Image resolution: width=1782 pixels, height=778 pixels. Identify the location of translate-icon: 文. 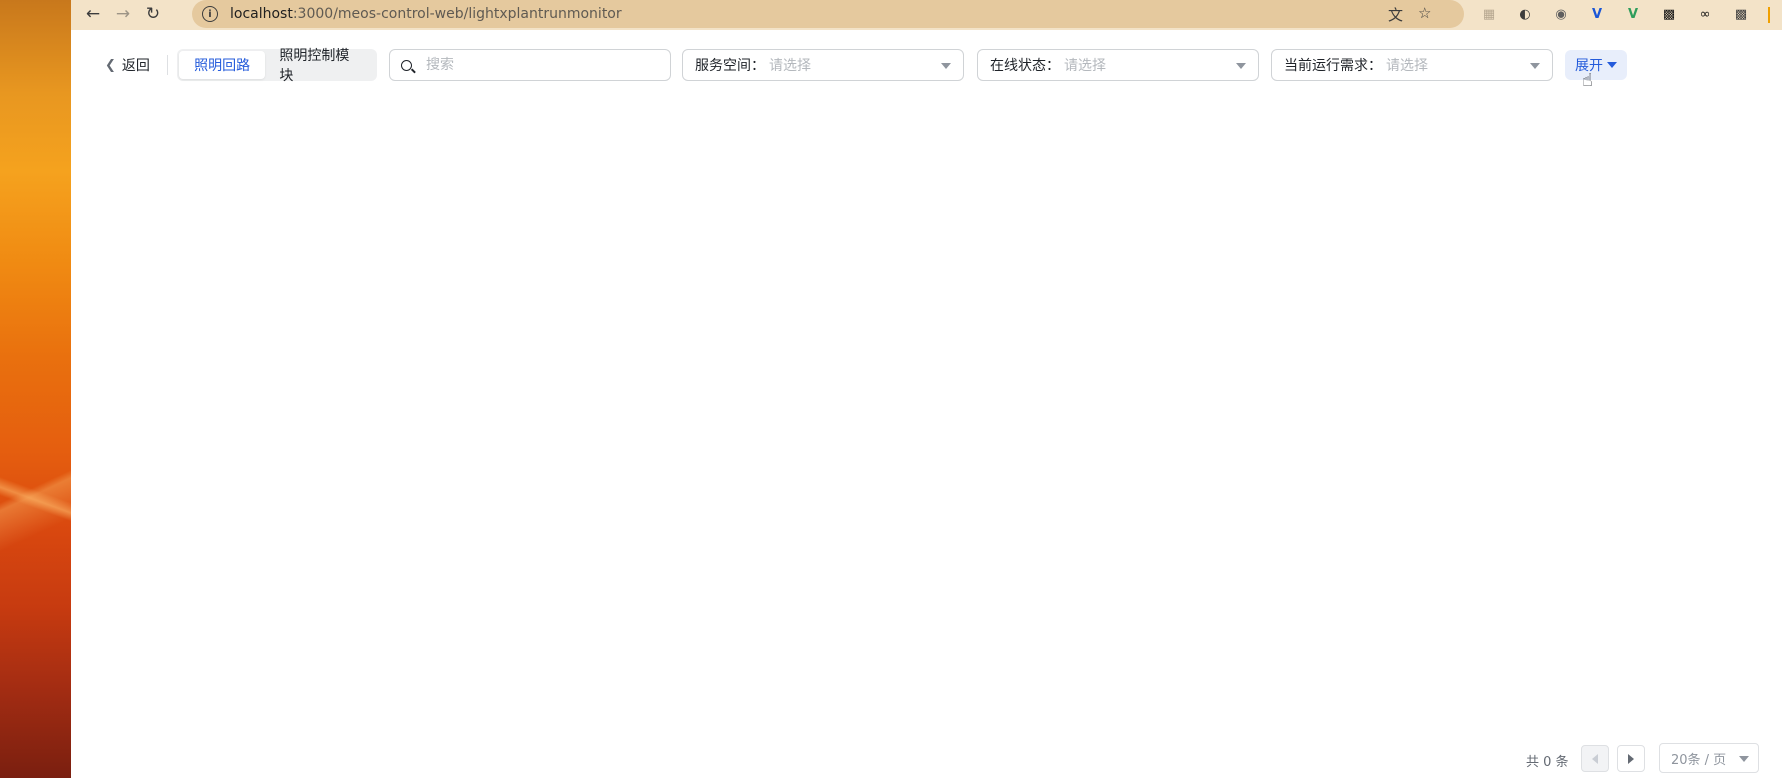
(1395, 14).